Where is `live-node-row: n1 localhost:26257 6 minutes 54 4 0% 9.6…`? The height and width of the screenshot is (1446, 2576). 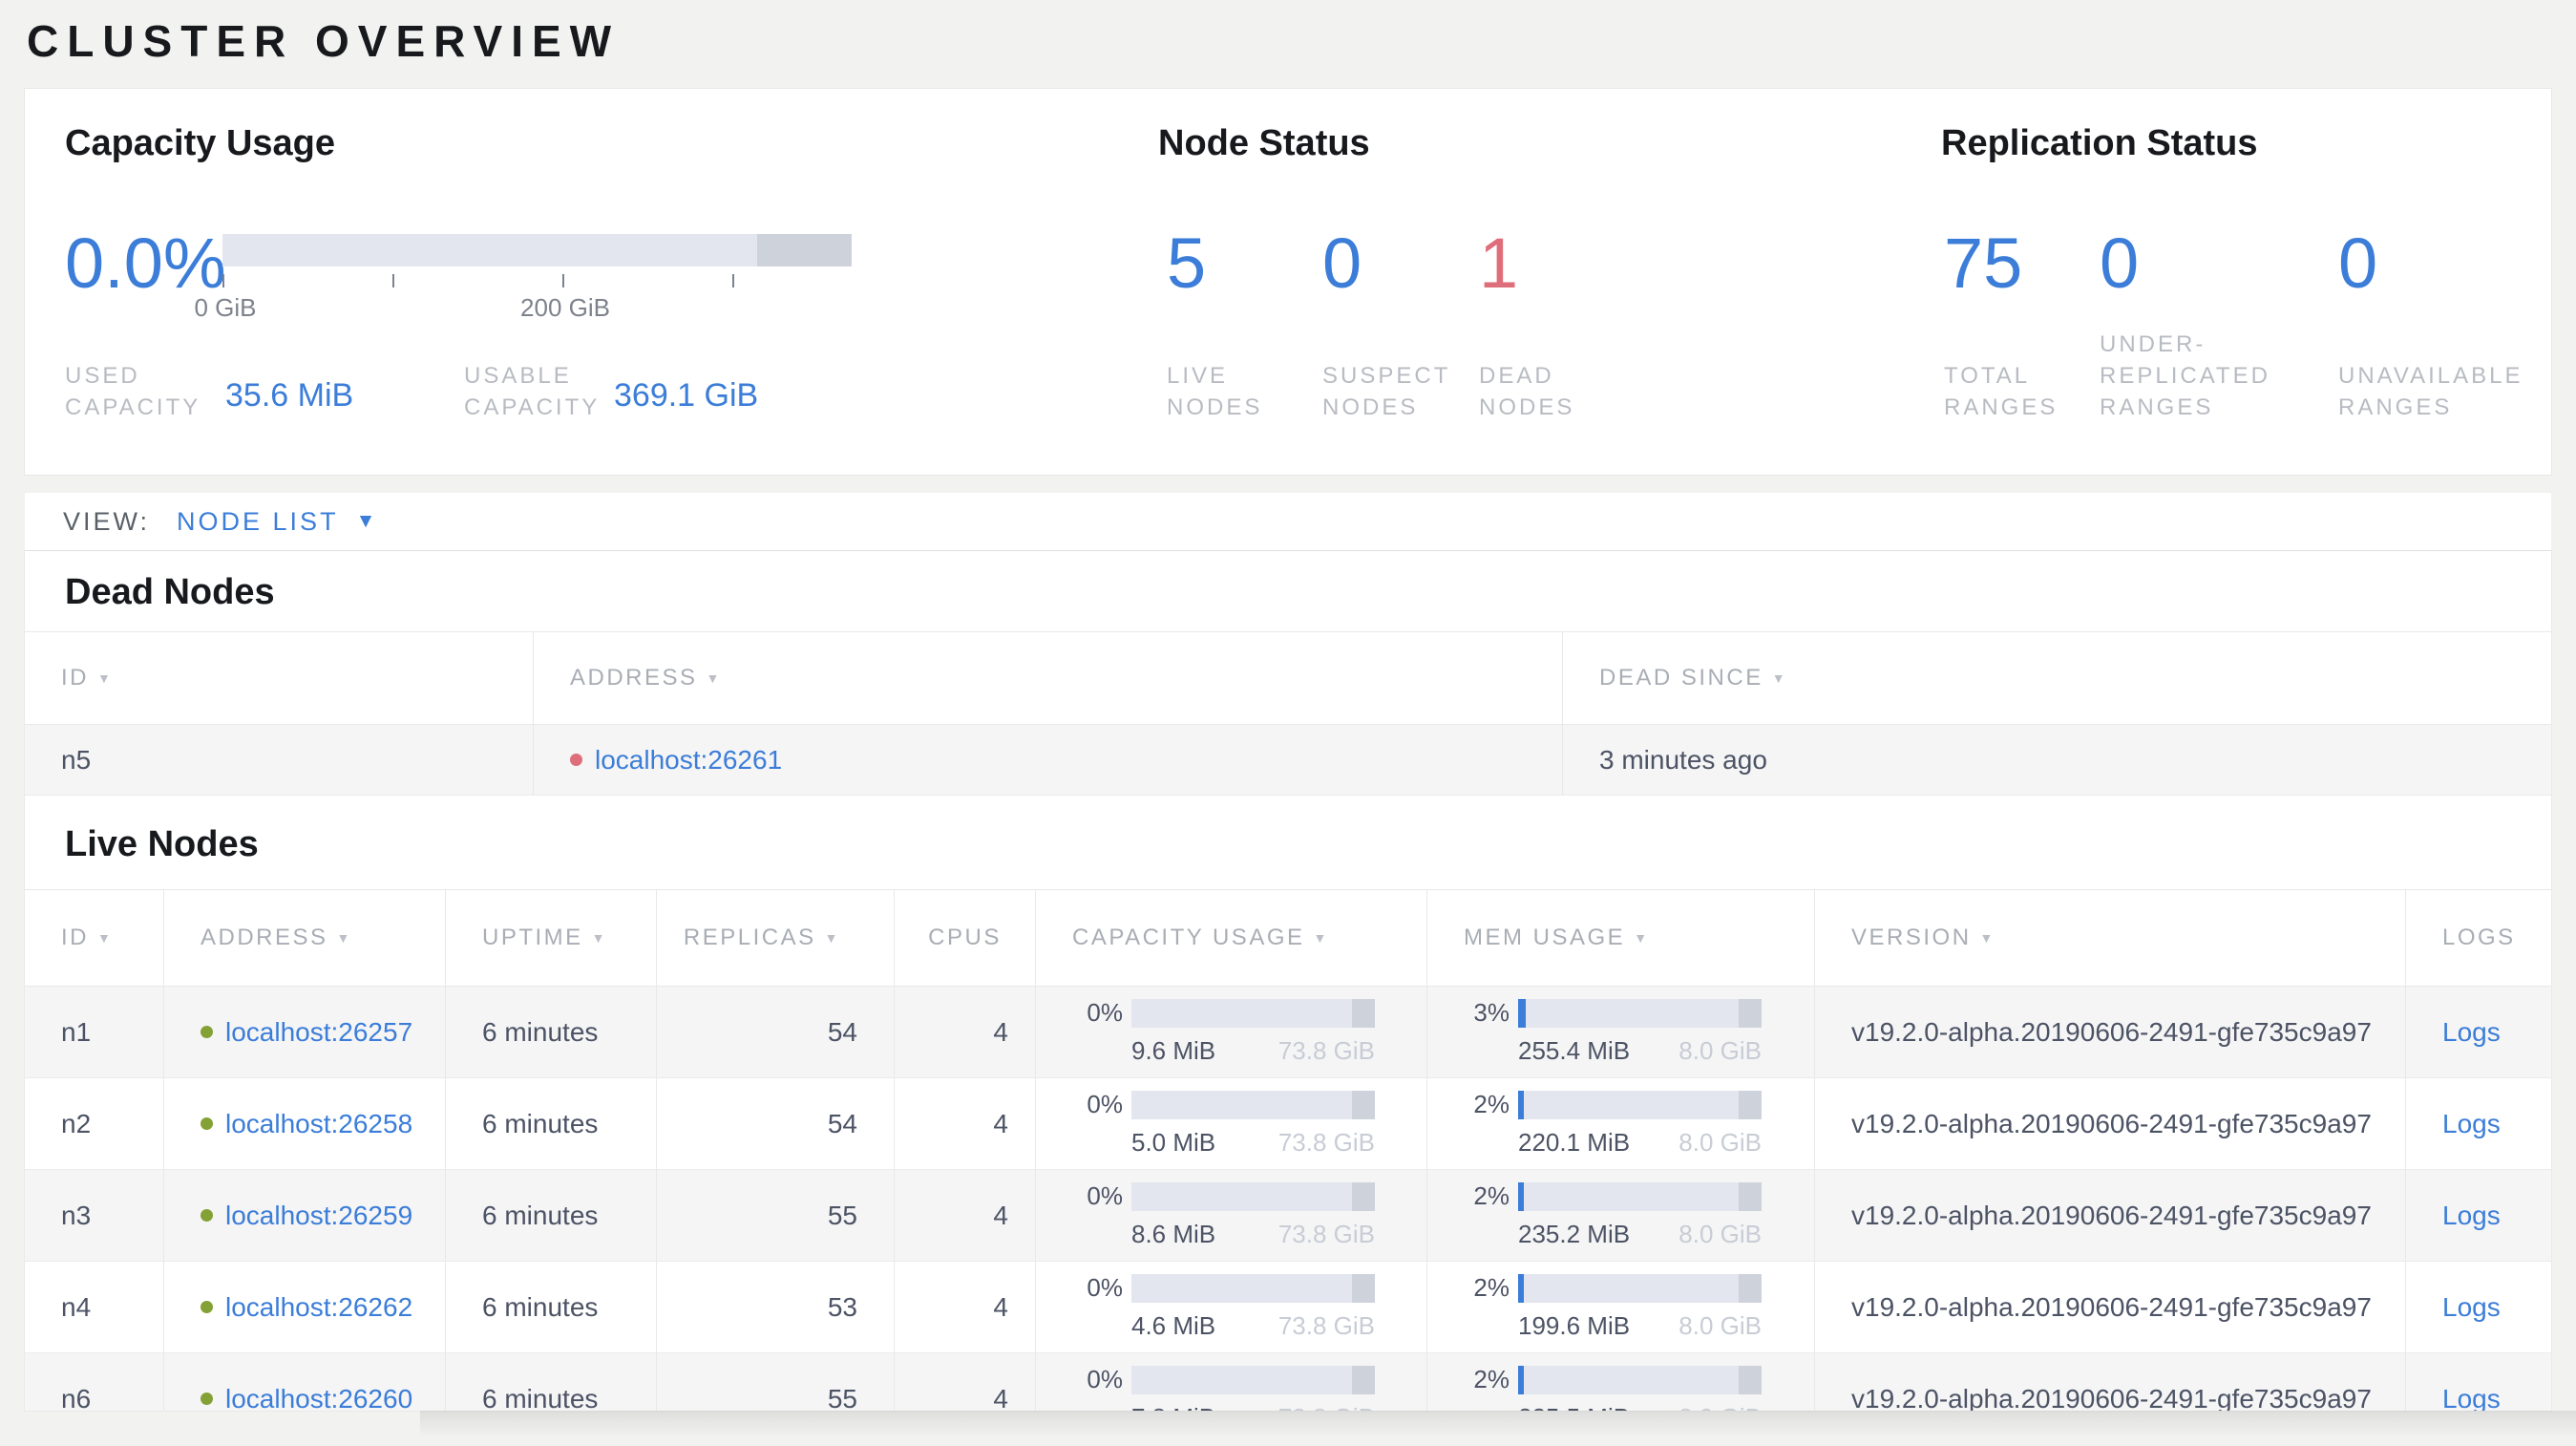
live-node-row: n1 localhost:26257 6 minutes 54 4 0% 9.6… is located at coordinates (1288, 1032).